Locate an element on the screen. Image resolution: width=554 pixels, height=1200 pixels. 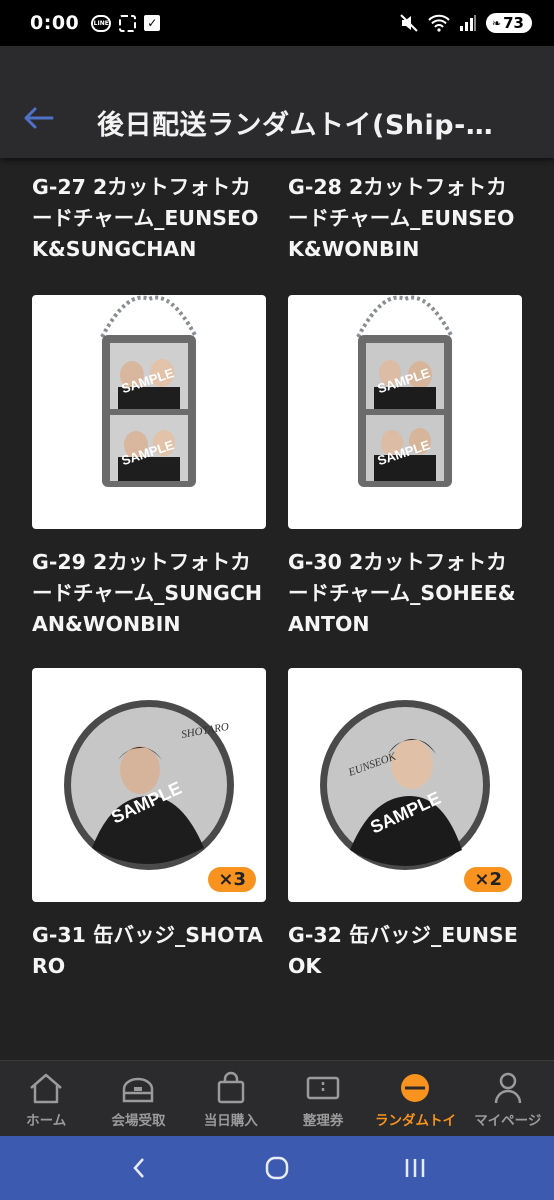
status-time: 0:00 is located at coordinates (55, 23).